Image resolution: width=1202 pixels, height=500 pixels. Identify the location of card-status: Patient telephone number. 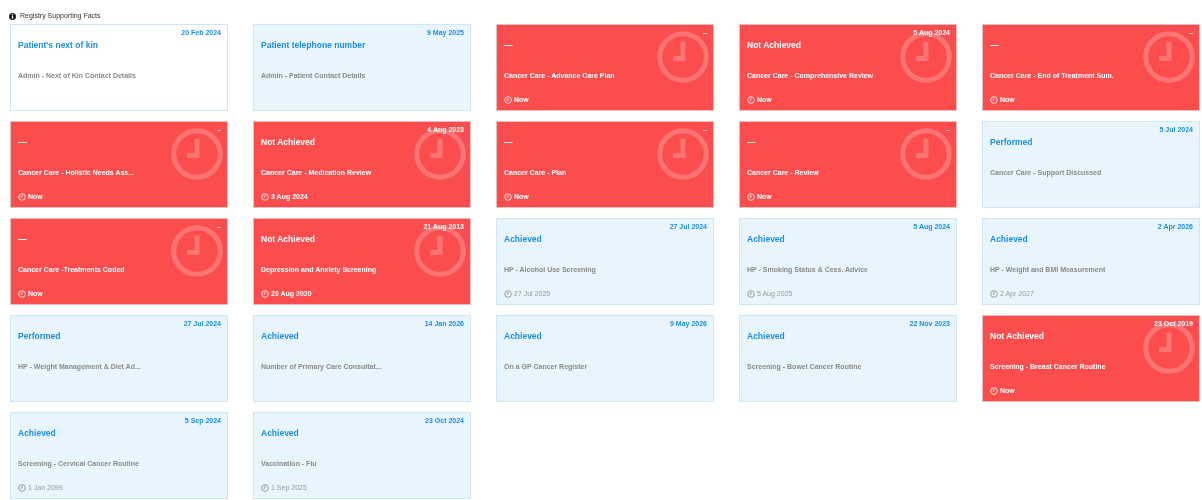
(313, 45).